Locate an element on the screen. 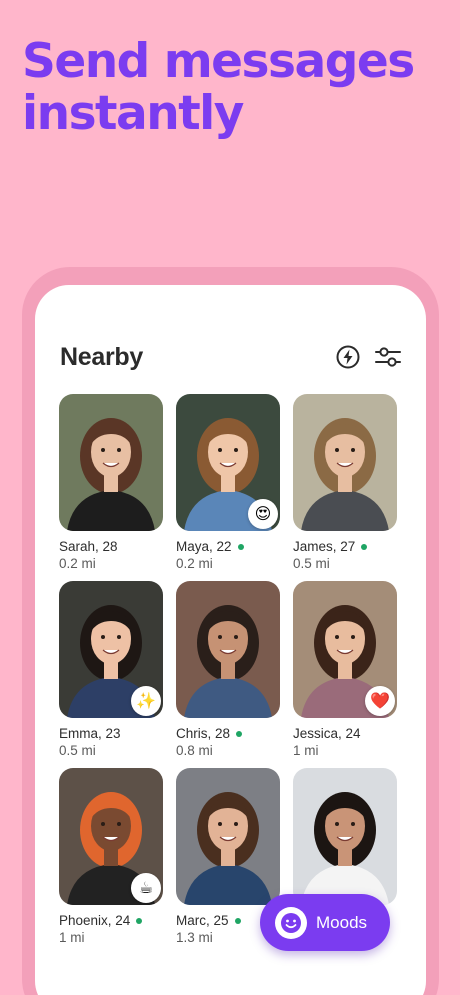 The image size is (460, 995). profile-card: Chris, 28 0.8 mi is located at coordinates (228, 669).